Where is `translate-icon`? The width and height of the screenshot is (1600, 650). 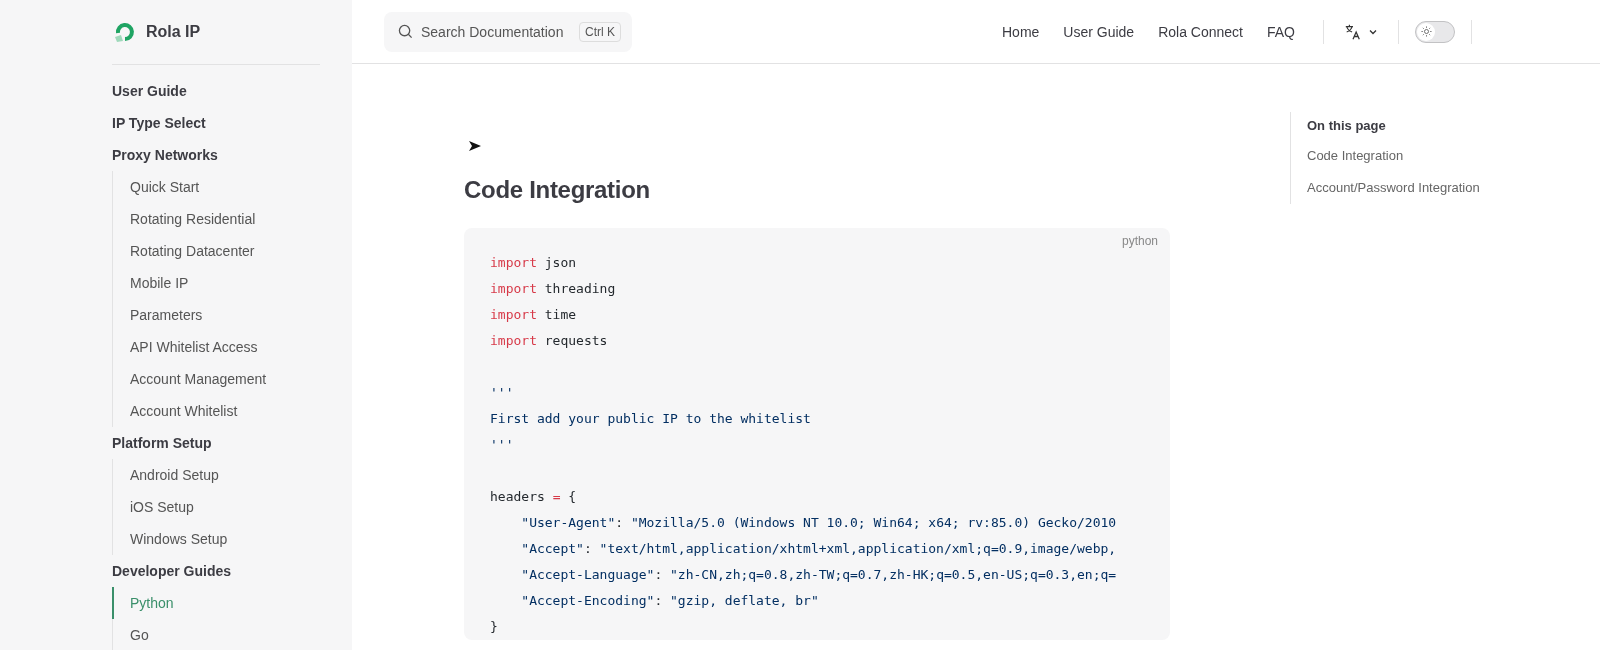
translate-icon is located at coordinates (1353, 31).